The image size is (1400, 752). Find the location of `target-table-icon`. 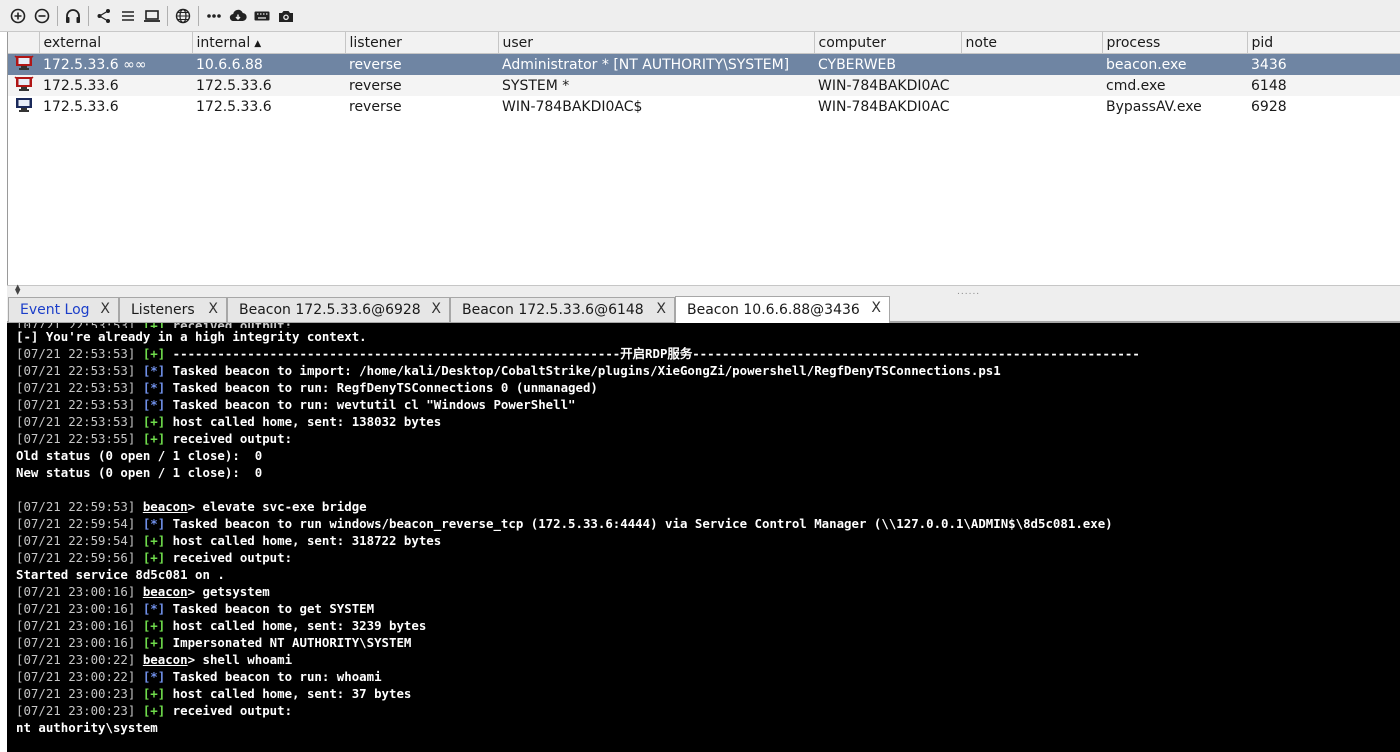

target-table-icon is located at coordinates (152, 16).